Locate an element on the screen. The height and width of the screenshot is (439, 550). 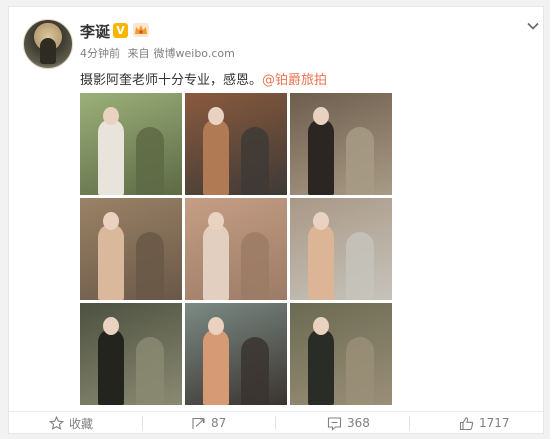
comment-count: 368 is located at coordinates (358, 423).